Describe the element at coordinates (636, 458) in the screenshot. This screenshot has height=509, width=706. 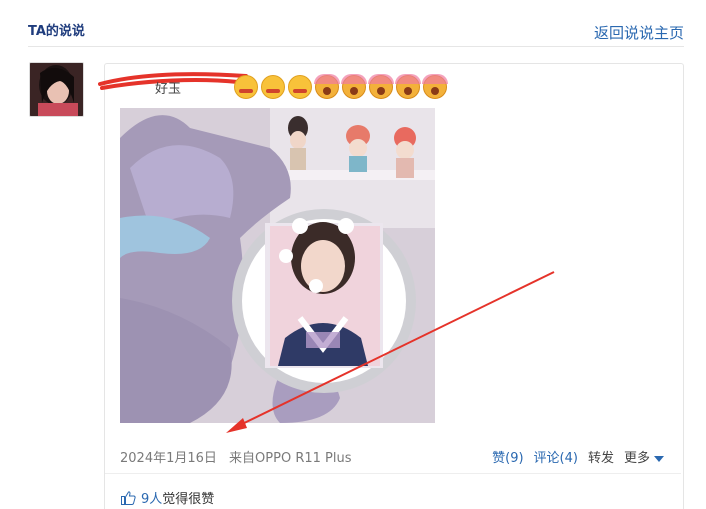
I see `more-label: 更多` at that location.